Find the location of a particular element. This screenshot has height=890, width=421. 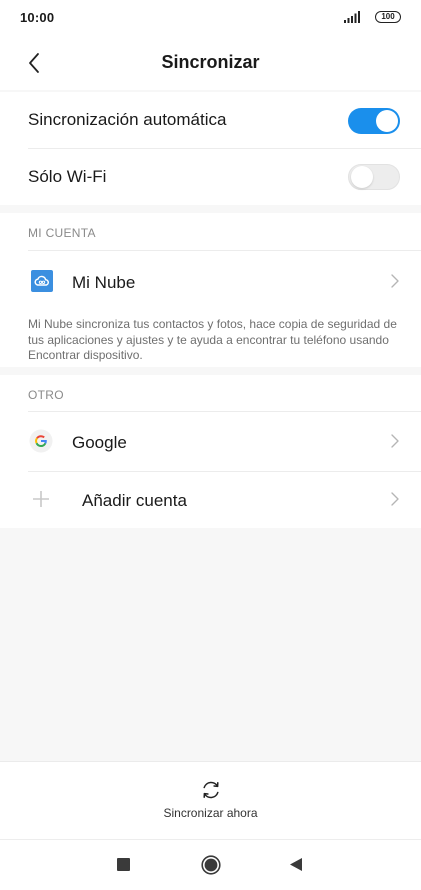

sync-now-button: Sincronizar ahora is located at coordinates (210, 801).